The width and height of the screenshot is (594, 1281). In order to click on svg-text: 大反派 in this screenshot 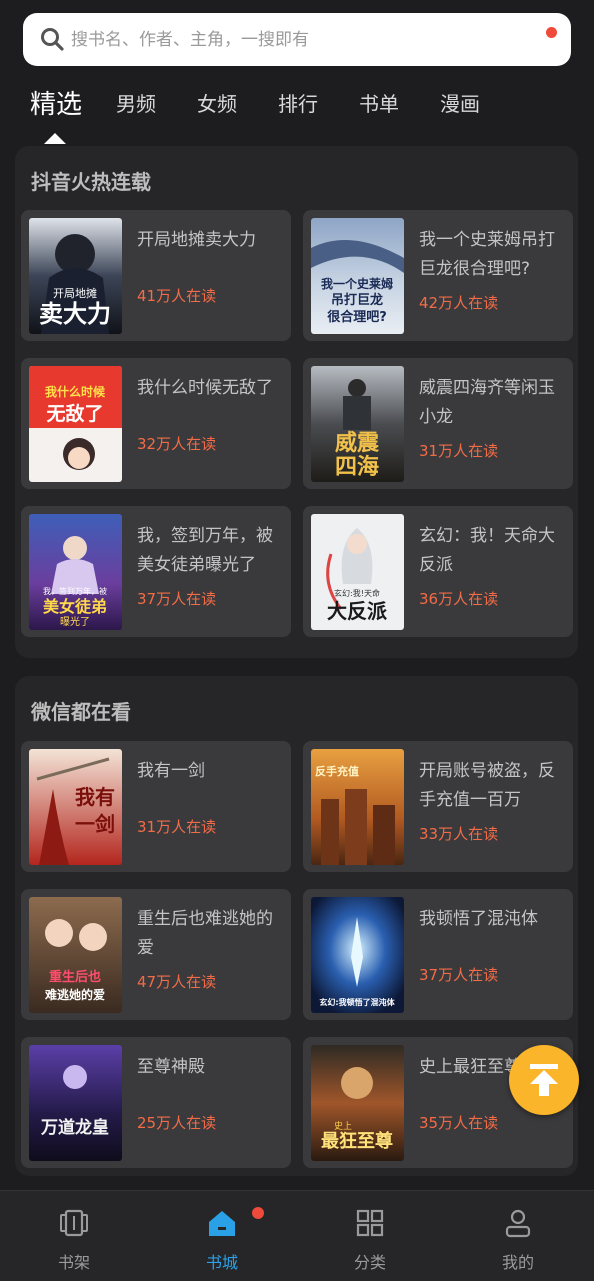, I will do `click(357, 611)`.